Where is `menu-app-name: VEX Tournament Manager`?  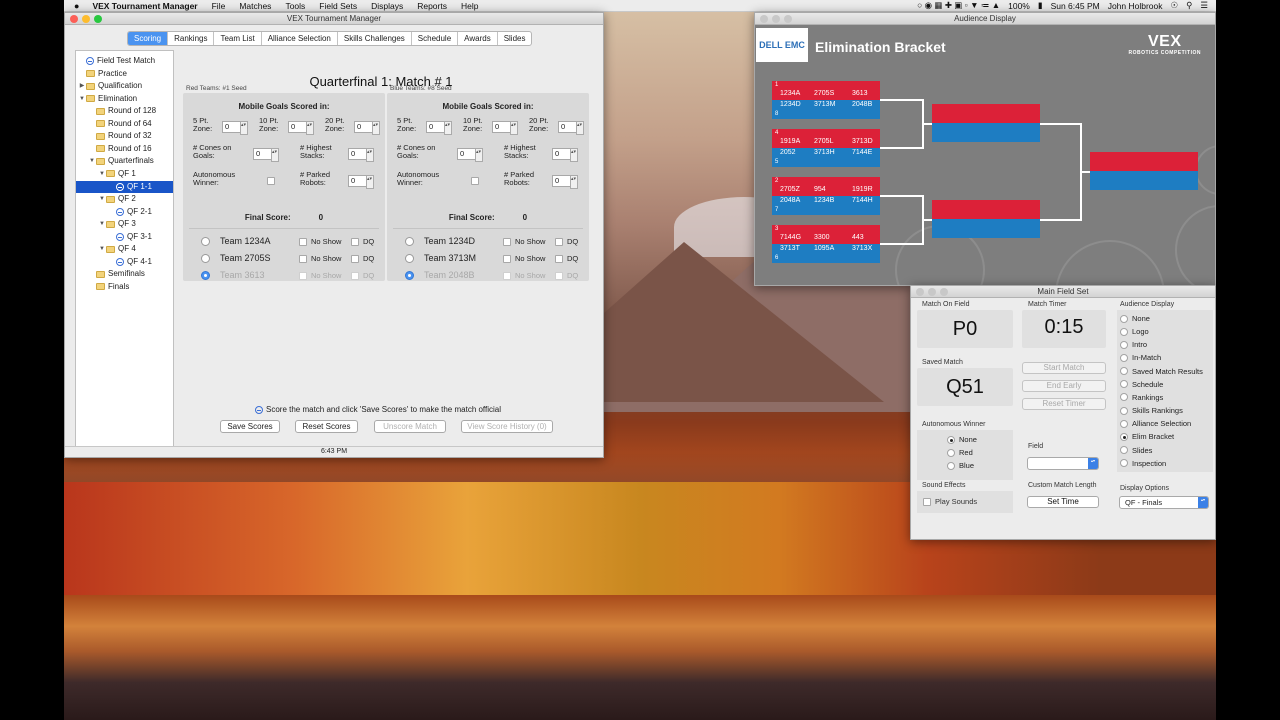
menu-app-name: VEX Tournament Manager is located at coordinates (144, 6).